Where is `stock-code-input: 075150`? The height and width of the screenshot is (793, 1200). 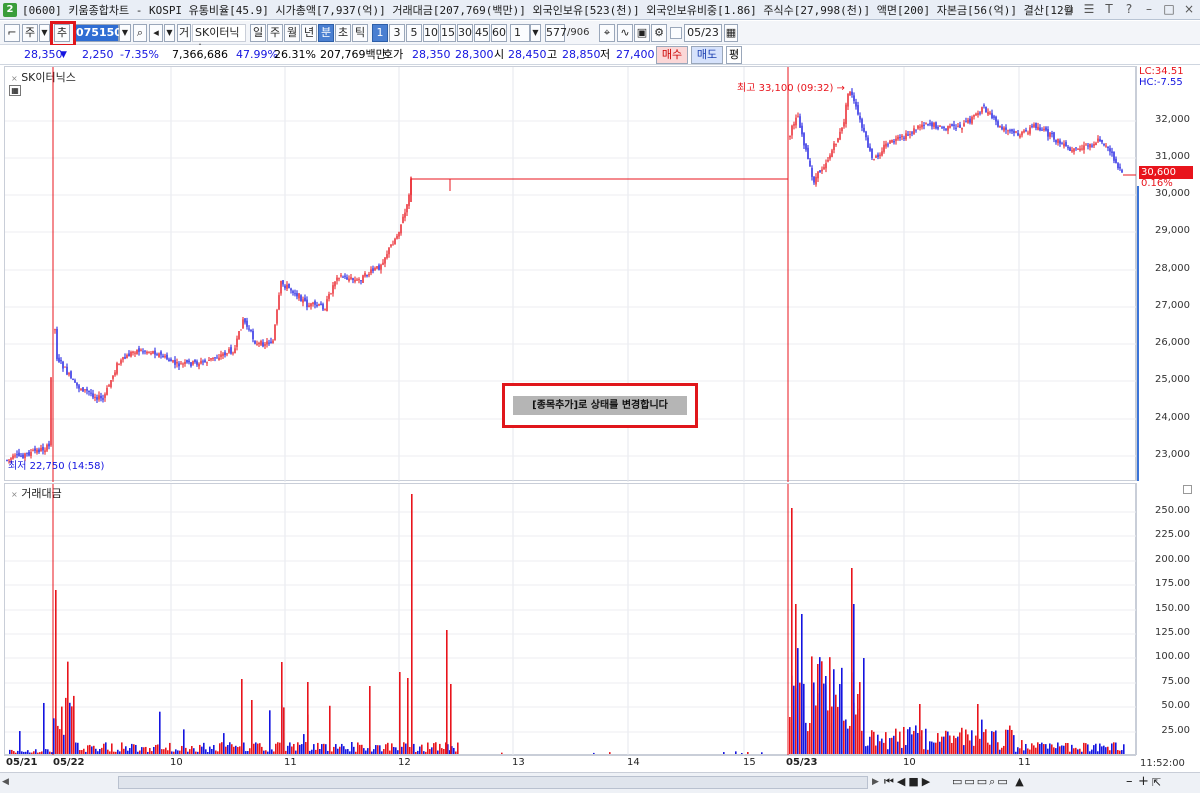 stock-code-input: 075150 is located at coordinates (97, 33).